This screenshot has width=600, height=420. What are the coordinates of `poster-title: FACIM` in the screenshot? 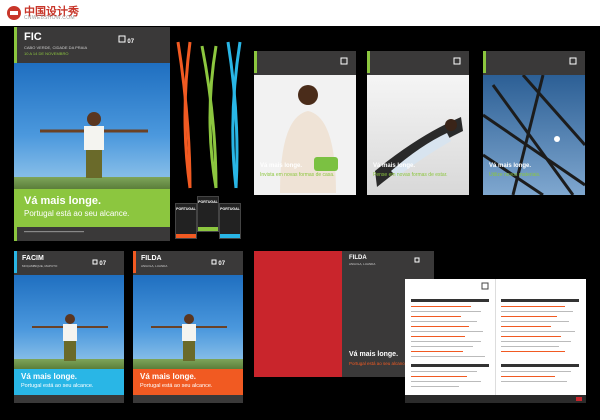 It's located at (33, 258).